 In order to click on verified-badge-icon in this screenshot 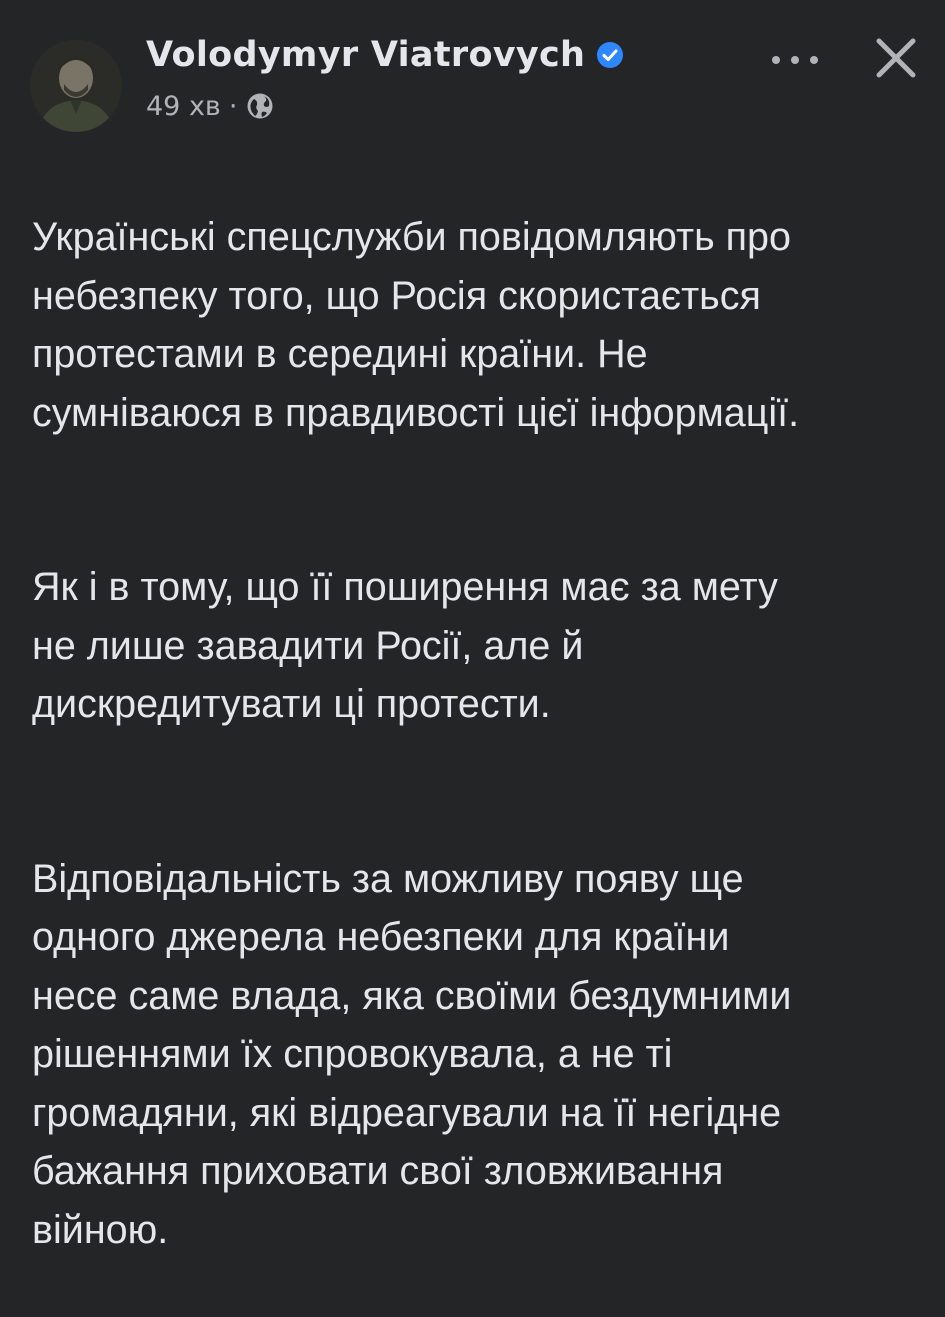, I will do `click(610, 55)`.